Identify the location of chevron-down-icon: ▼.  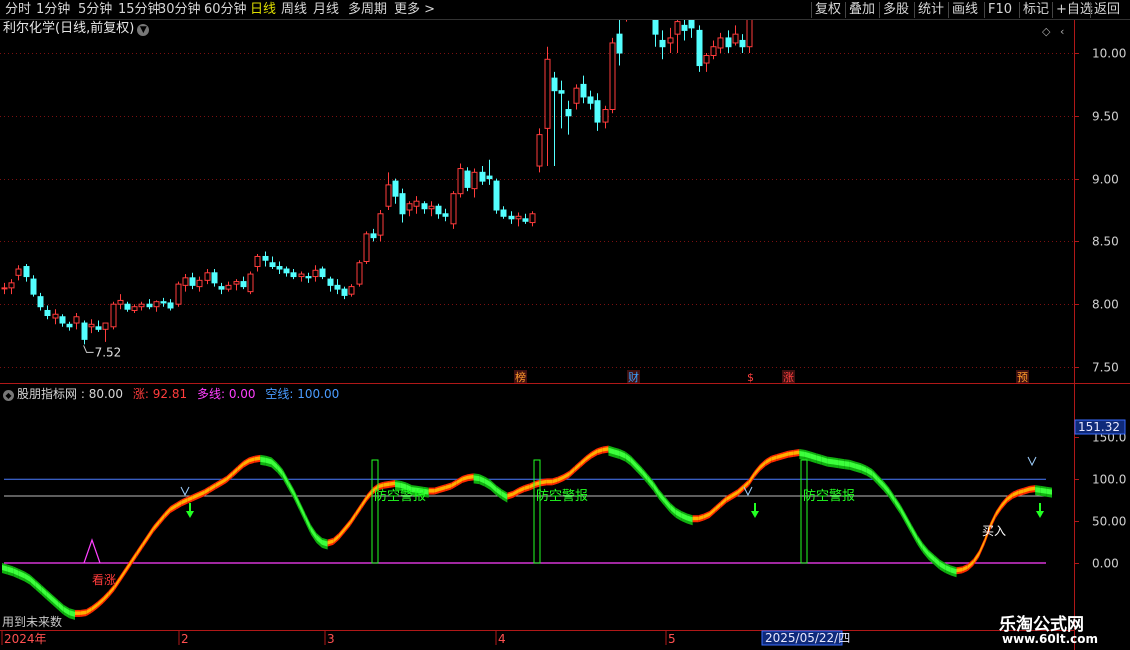
(143, 30).